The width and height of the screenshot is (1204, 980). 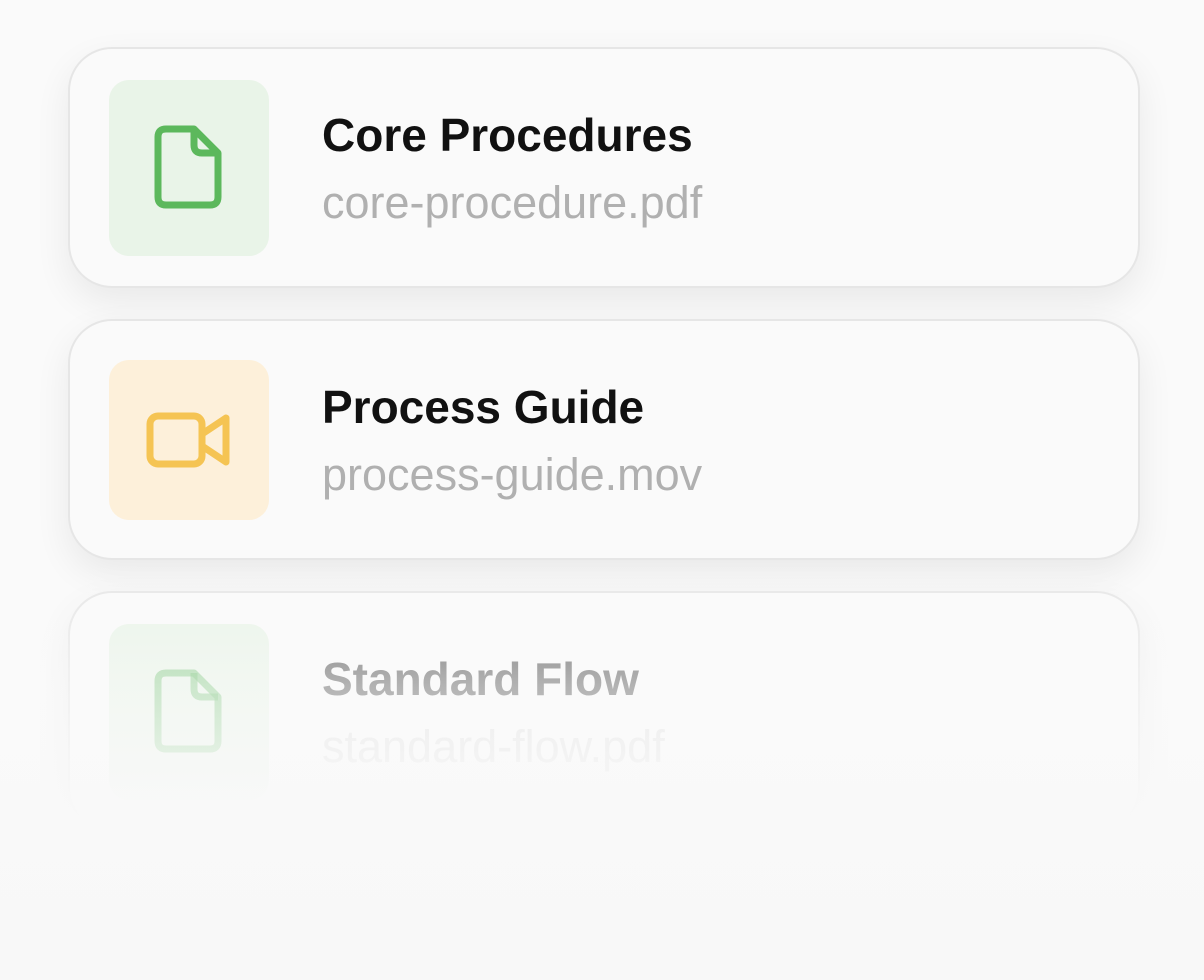 What do you see at coordinates (507, 135) in the screenshot?
I see `file-title: Core Procedures` at bounding box center [507, 135].